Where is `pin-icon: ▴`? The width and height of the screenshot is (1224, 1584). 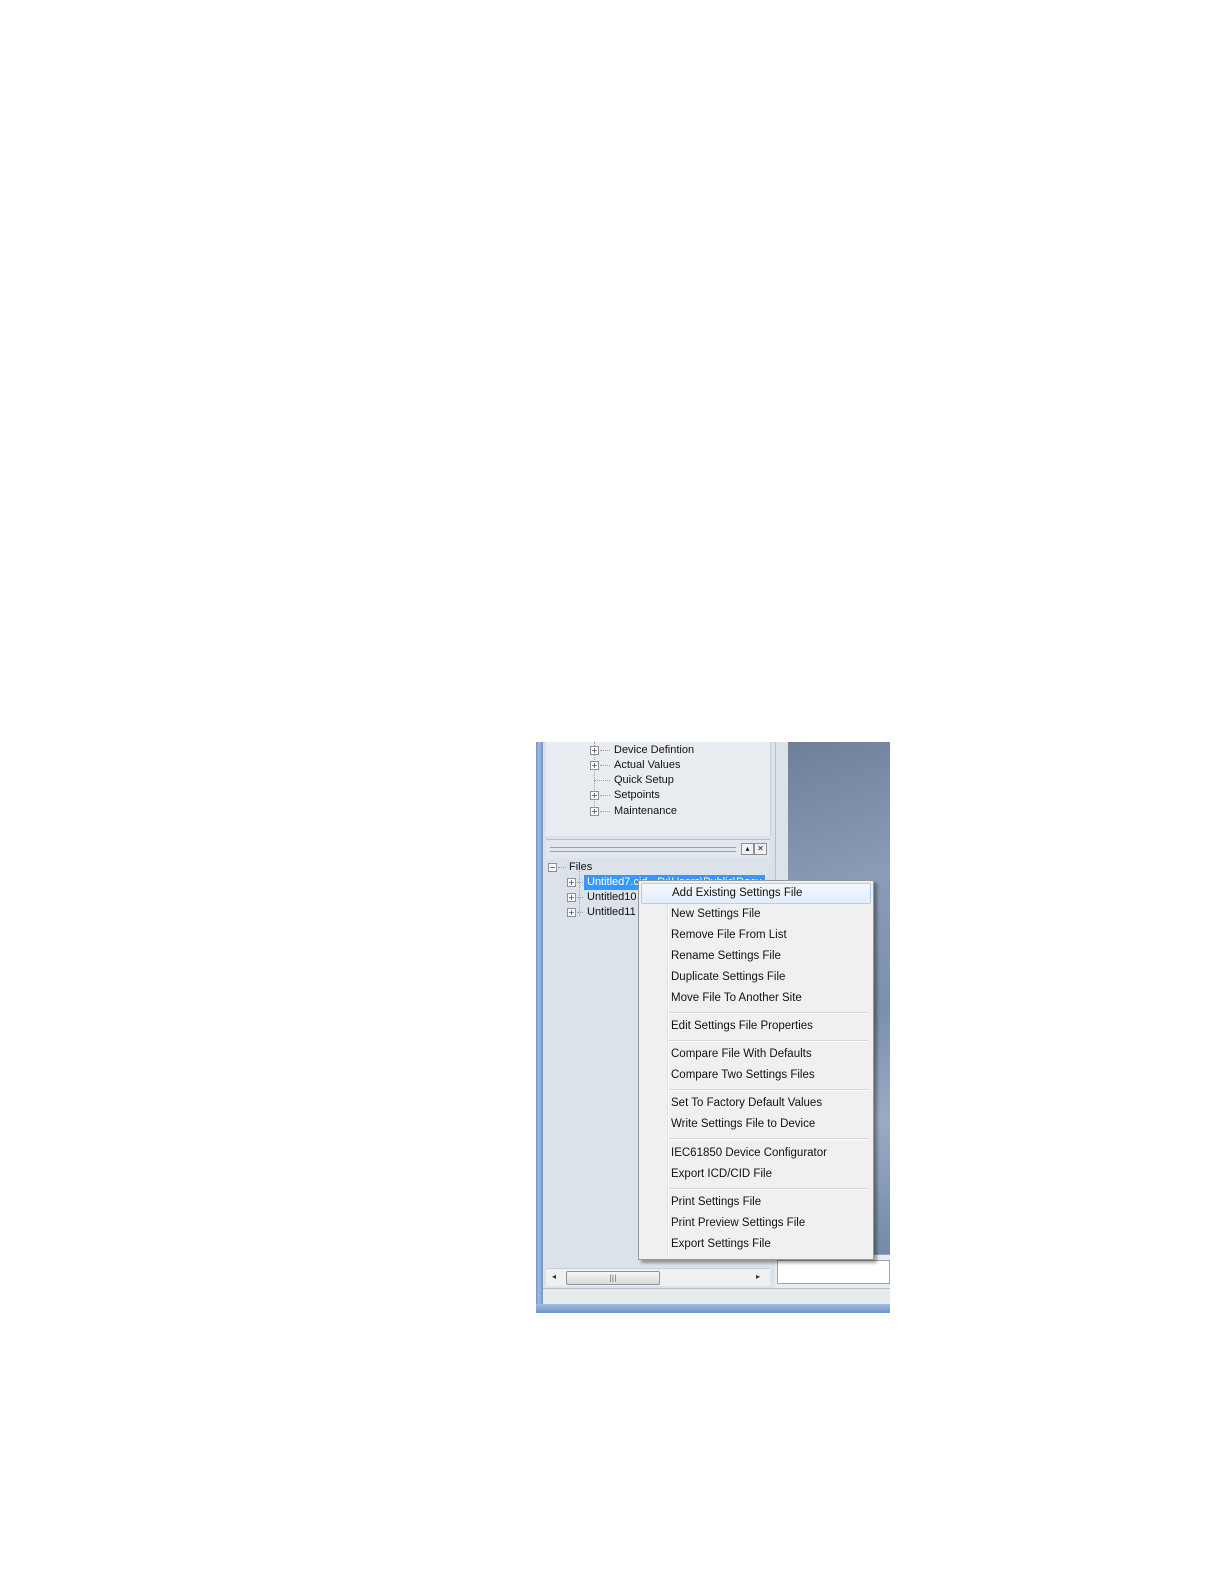 pin-icon: ▴ is located at coordinates (747, 849).